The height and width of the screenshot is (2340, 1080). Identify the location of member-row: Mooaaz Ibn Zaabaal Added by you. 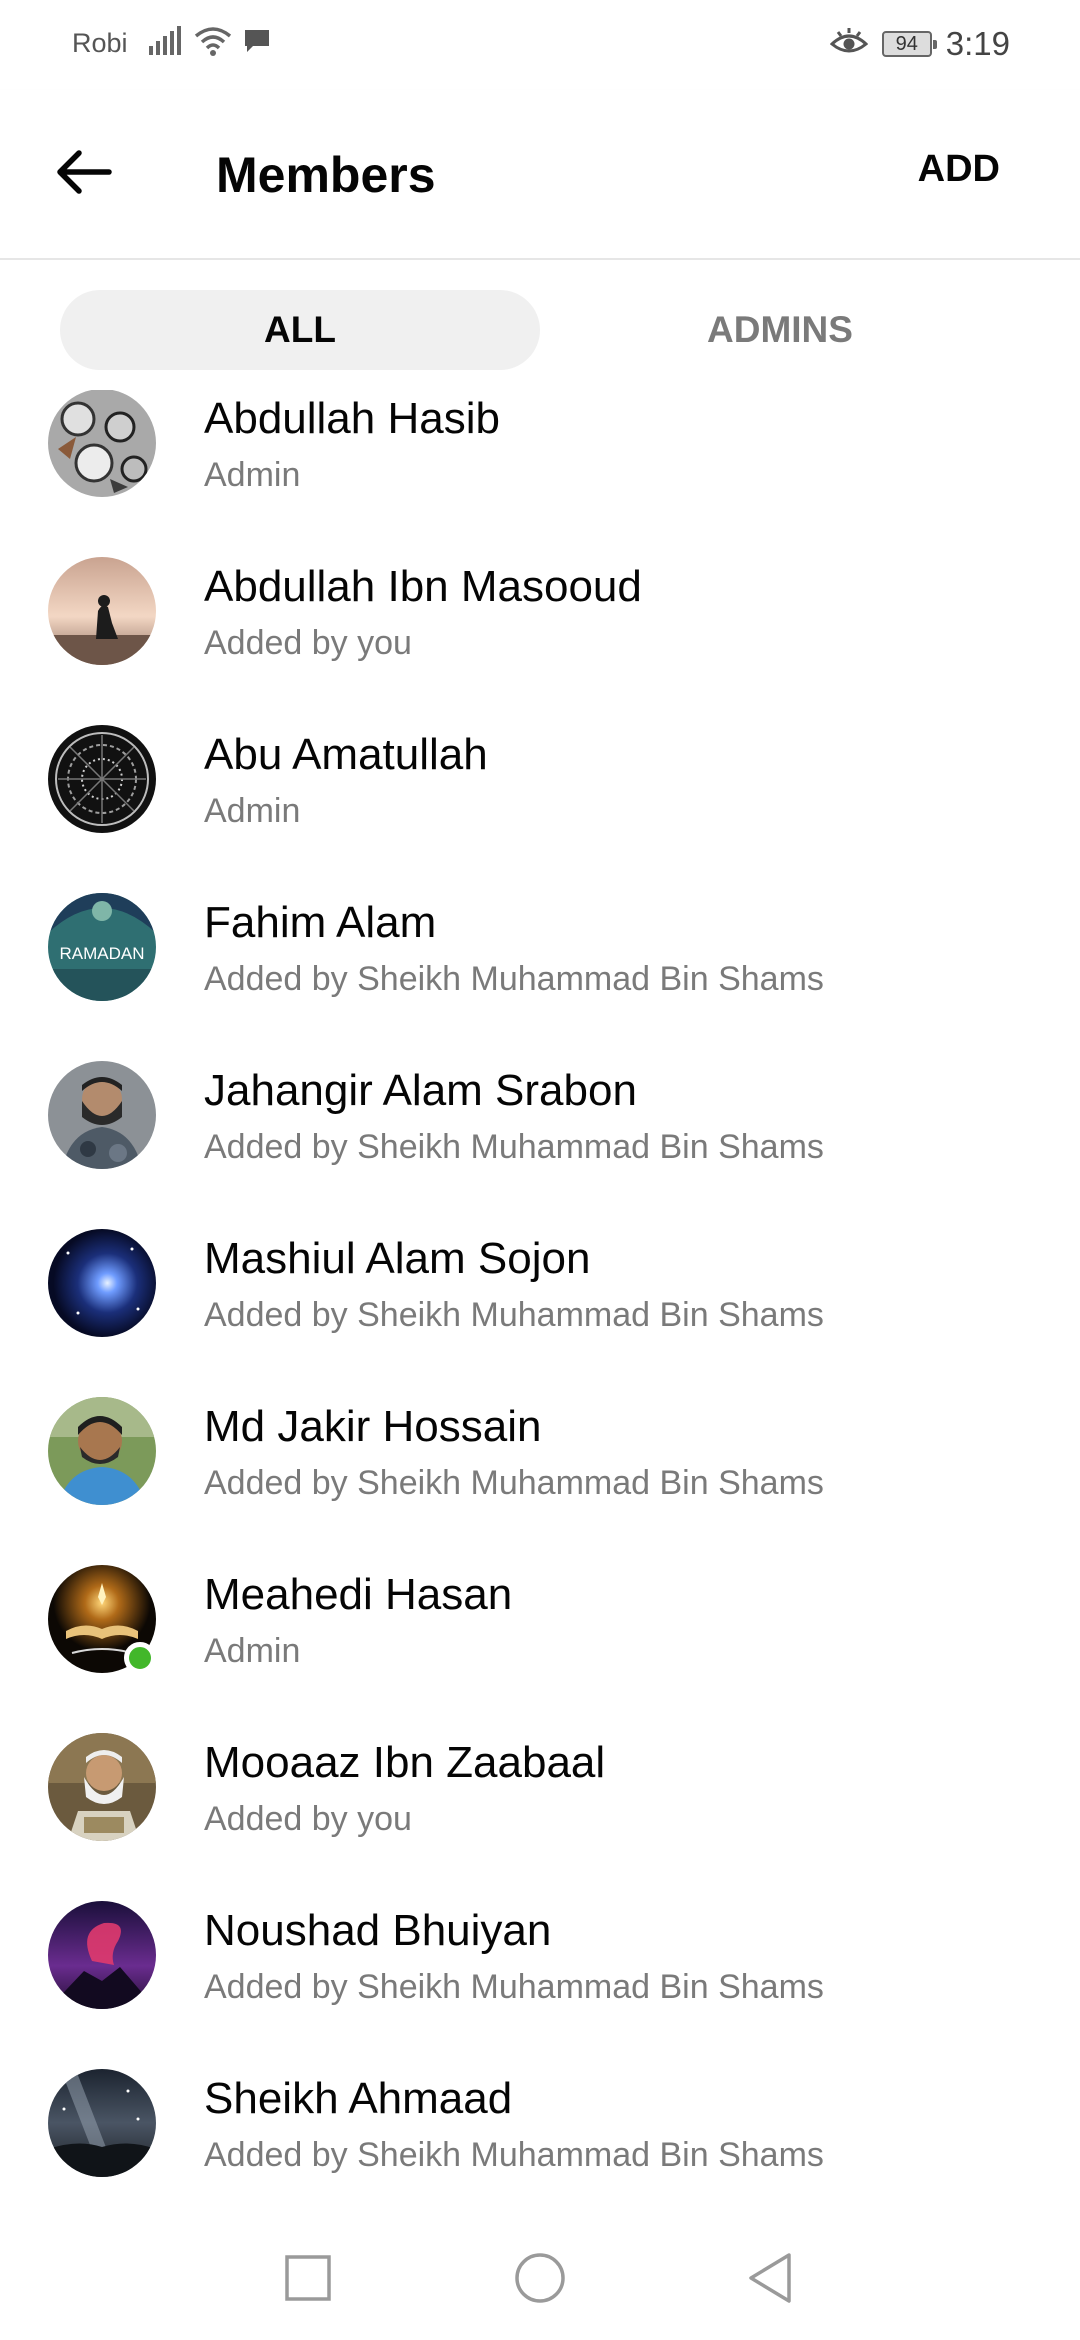
(540, 1788).